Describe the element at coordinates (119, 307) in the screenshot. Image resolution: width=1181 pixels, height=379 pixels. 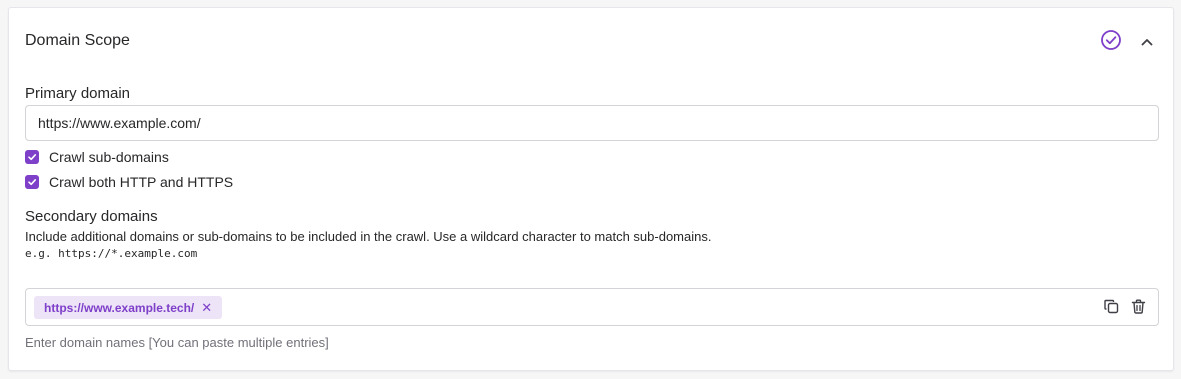
I see `domain-tag-label: https://www.example.tech/` at that location.